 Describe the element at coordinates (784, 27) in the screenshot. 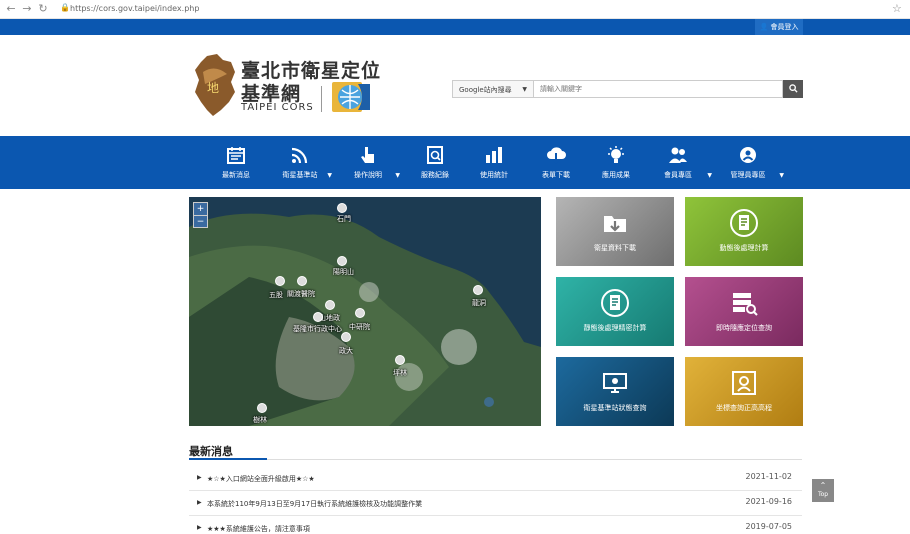

I see `member-login-label: 會員登入` at that location.